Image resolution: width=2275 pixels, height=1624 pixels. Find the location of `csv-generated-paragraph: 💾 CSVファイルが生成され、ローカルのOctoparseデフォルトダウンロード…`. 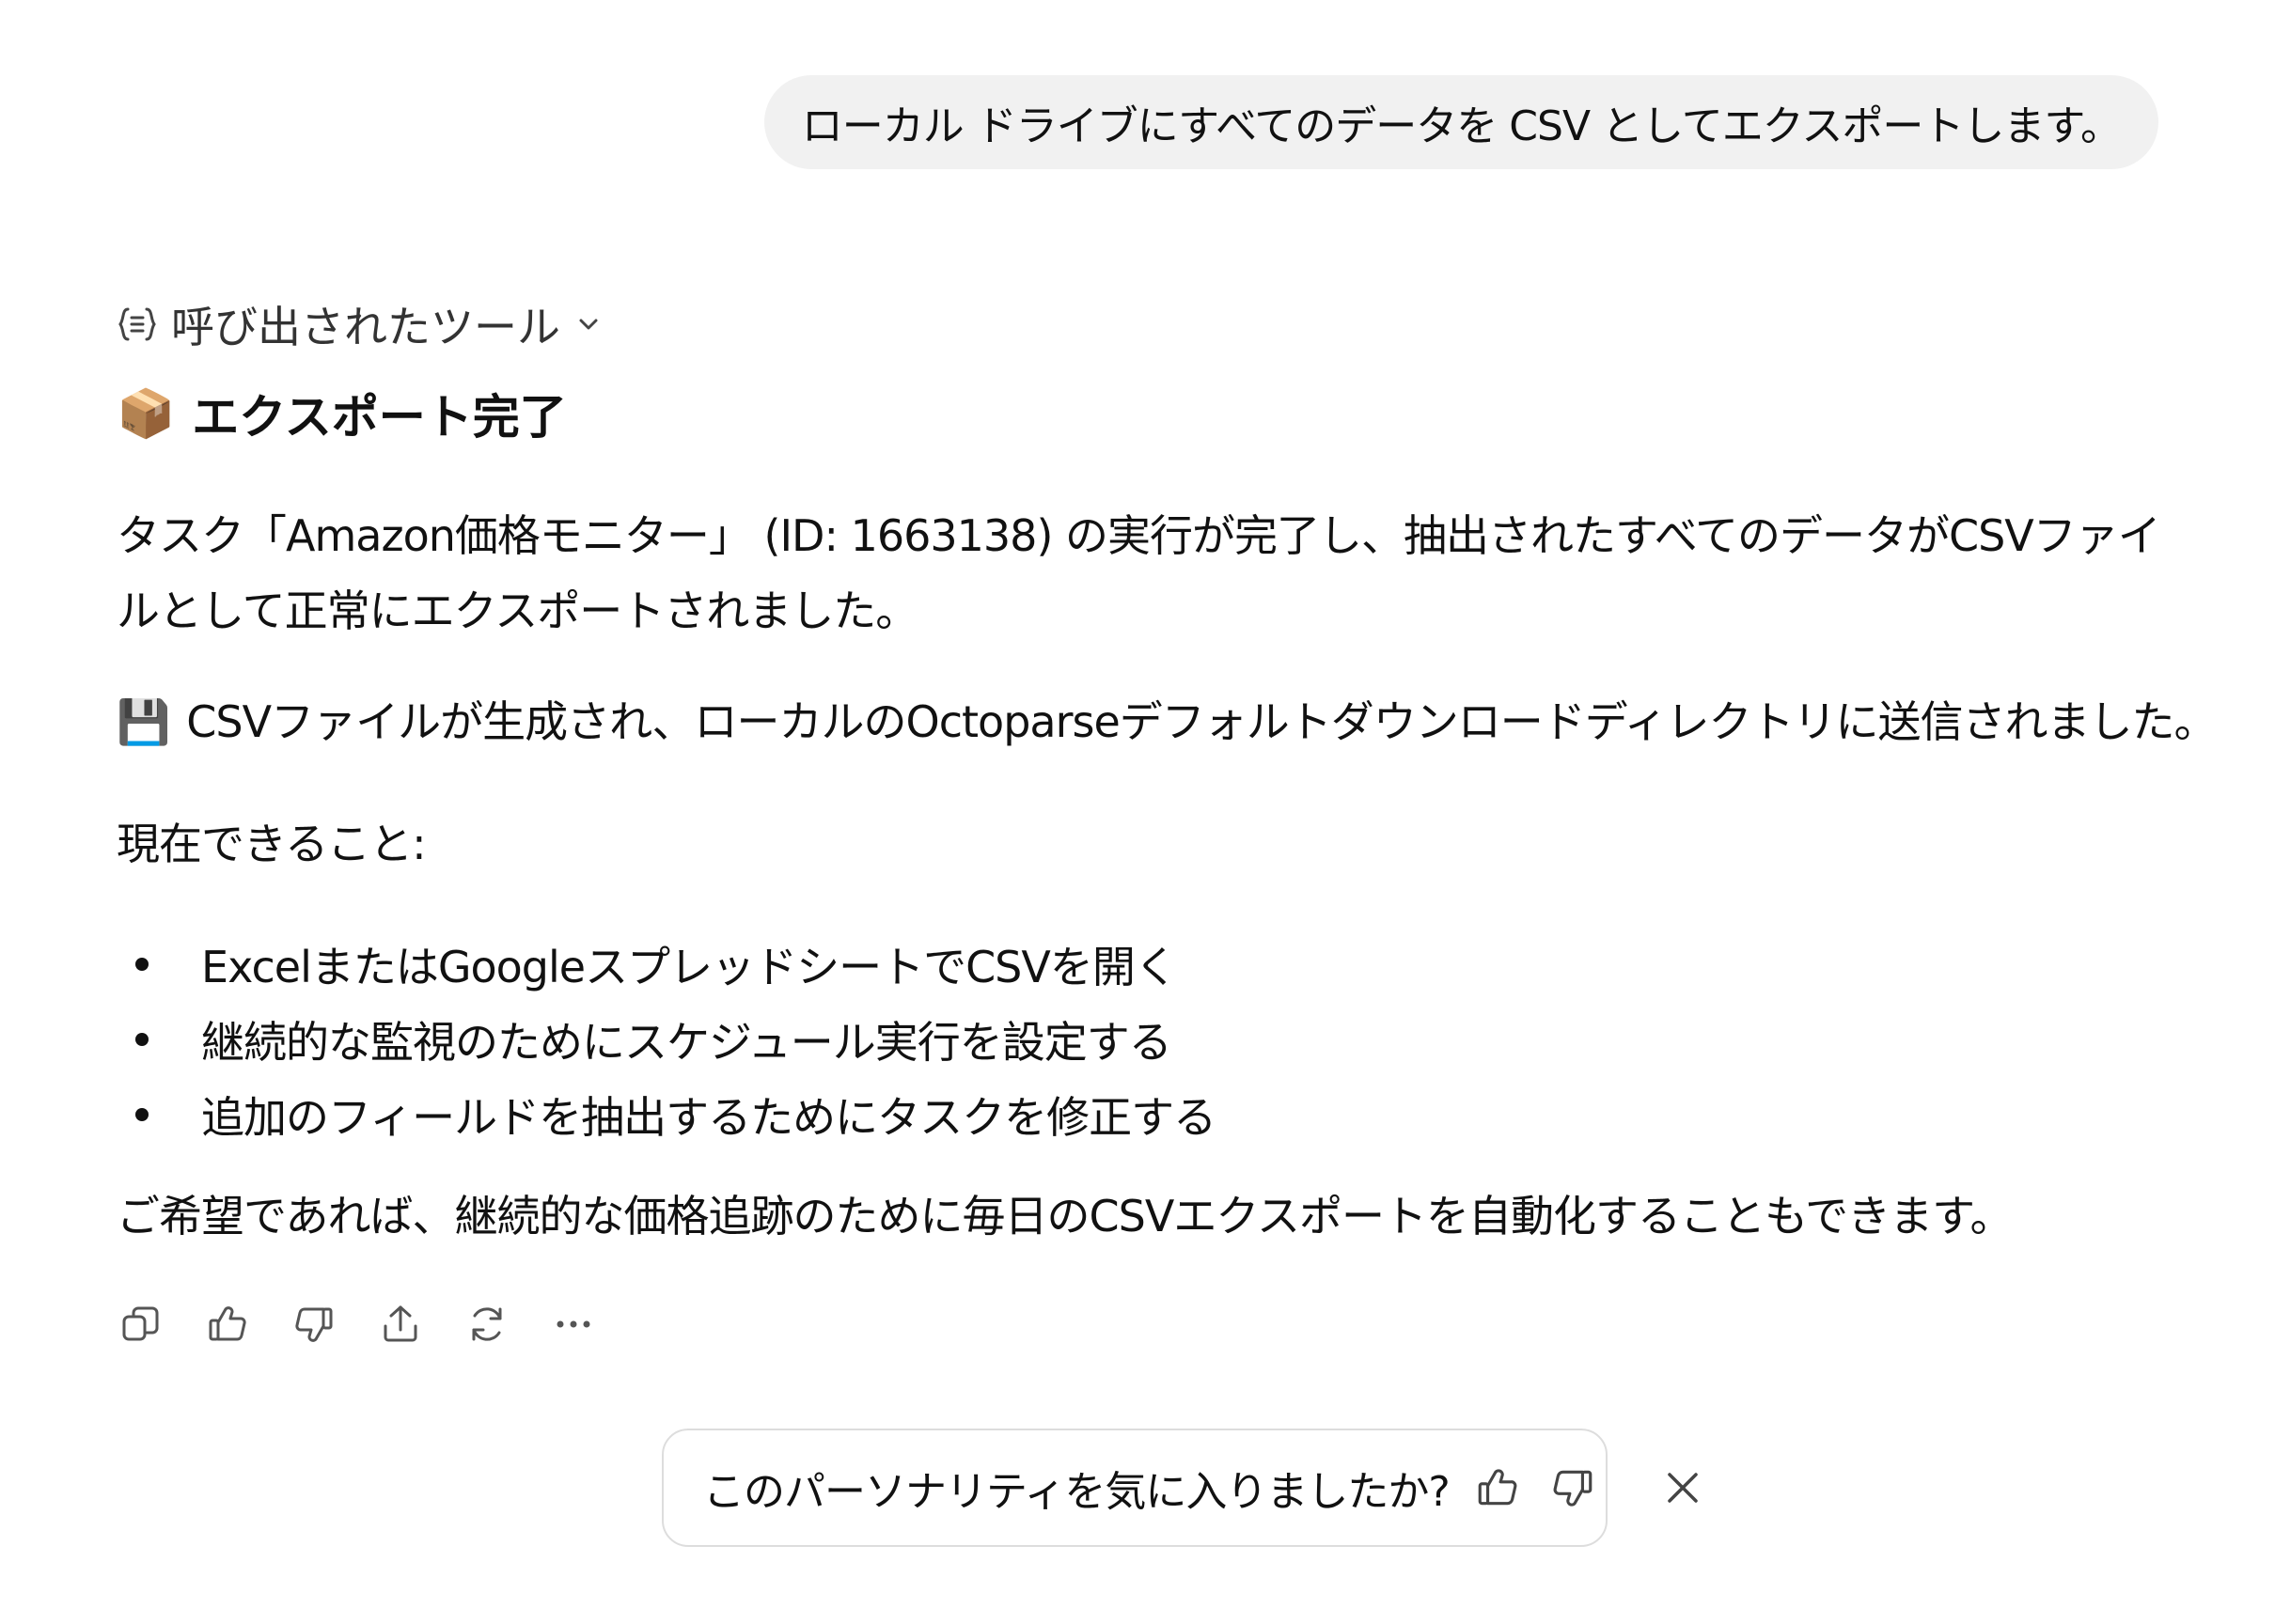

csv-generated-paragraph: 💾 CSVファイルが生成され、ローカルのOctoparseデフォルトダウンロード… is located at coordinates (1167, 721).